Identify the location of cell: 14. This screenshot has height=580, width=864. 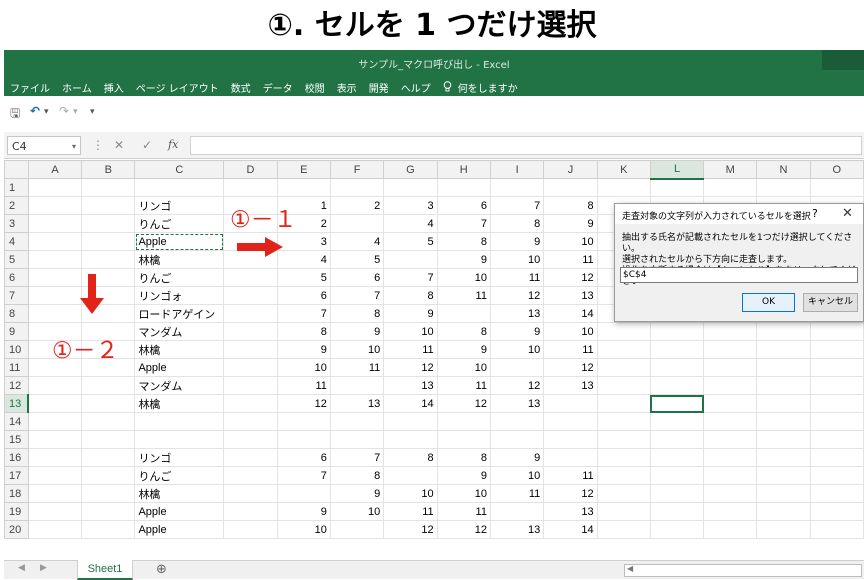
(410, 403).